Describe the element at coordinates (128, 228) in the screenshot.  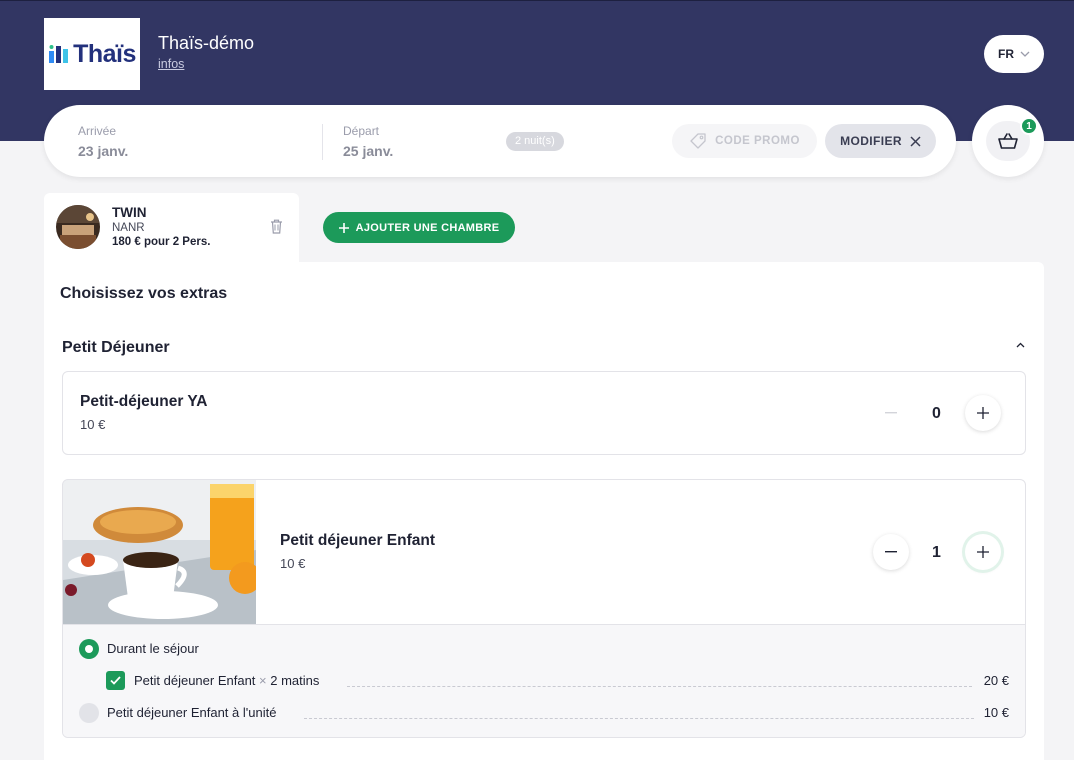
I see `room-rate: NANR` at that location.